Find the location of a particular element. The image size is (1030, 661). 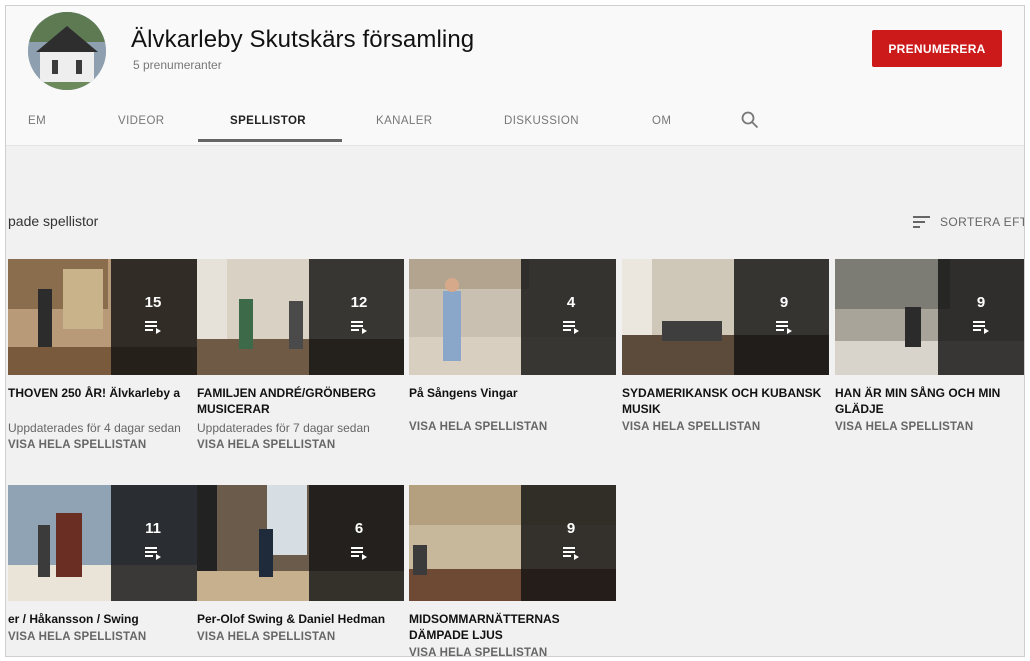

channel-title: Älvkarleby Skutskärs församling is located at coordinates (303, 39).